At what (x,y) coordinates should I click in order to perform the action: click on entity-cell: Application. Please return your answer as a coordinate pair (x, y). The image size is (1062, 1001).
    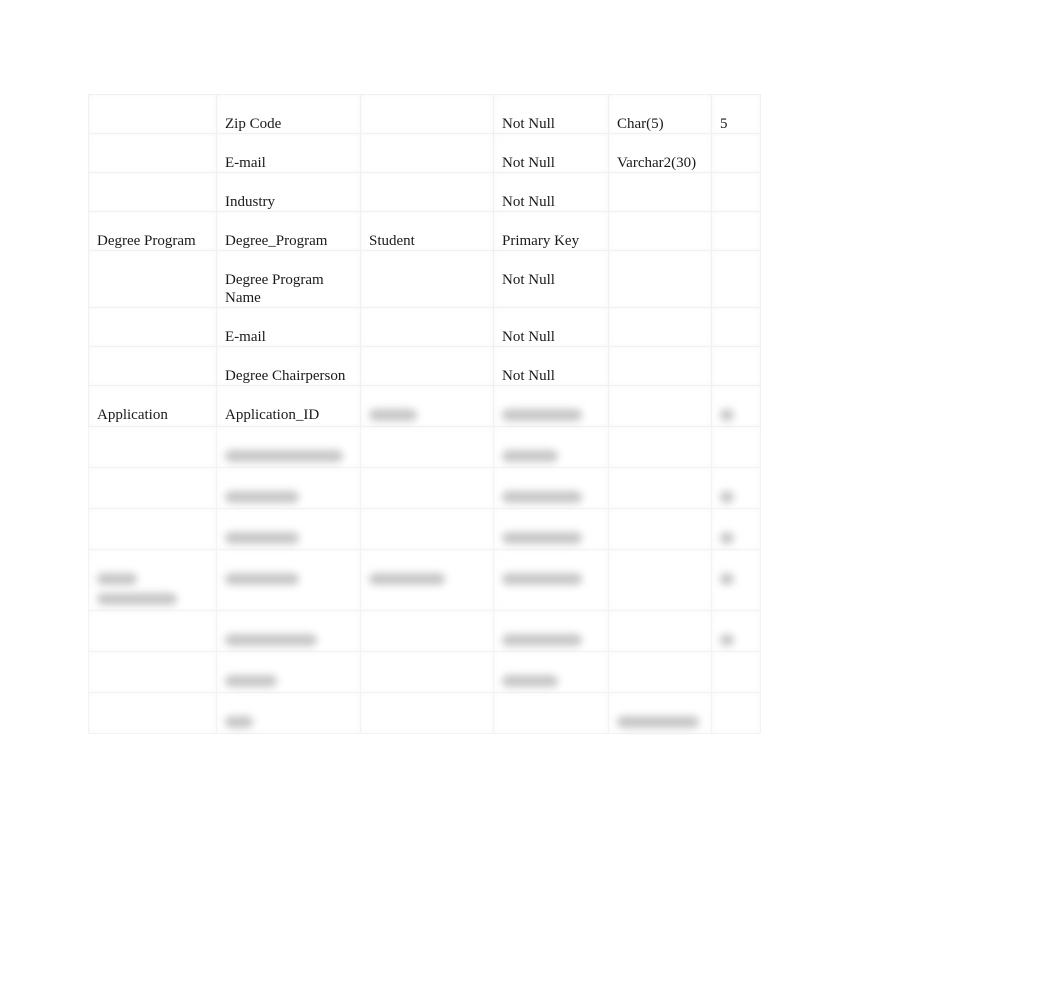
    Looking at the image, I should click on (152, 406).